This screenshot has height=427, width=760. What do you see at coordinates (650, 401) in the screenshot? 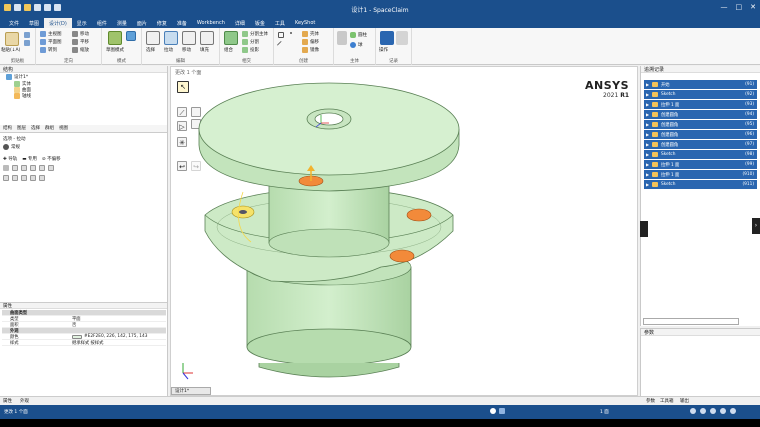
I see `tab-parameters: 参数` at bounding box center [650, 401].